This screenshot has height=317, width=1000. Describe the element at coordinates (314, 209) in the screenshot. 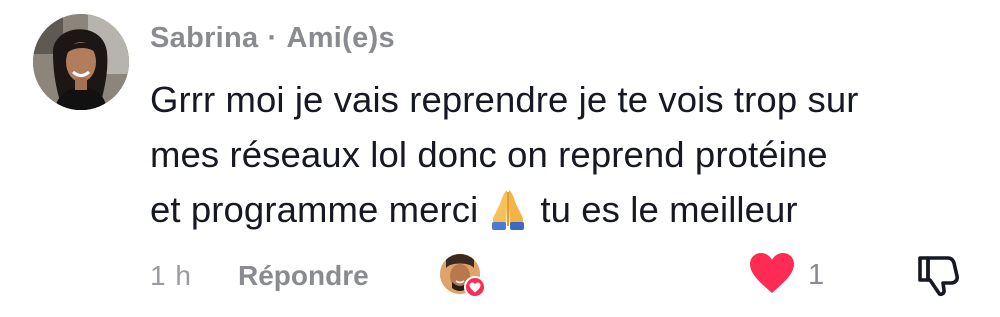

I see `comment-line-3-start: et programme merci` at that location.